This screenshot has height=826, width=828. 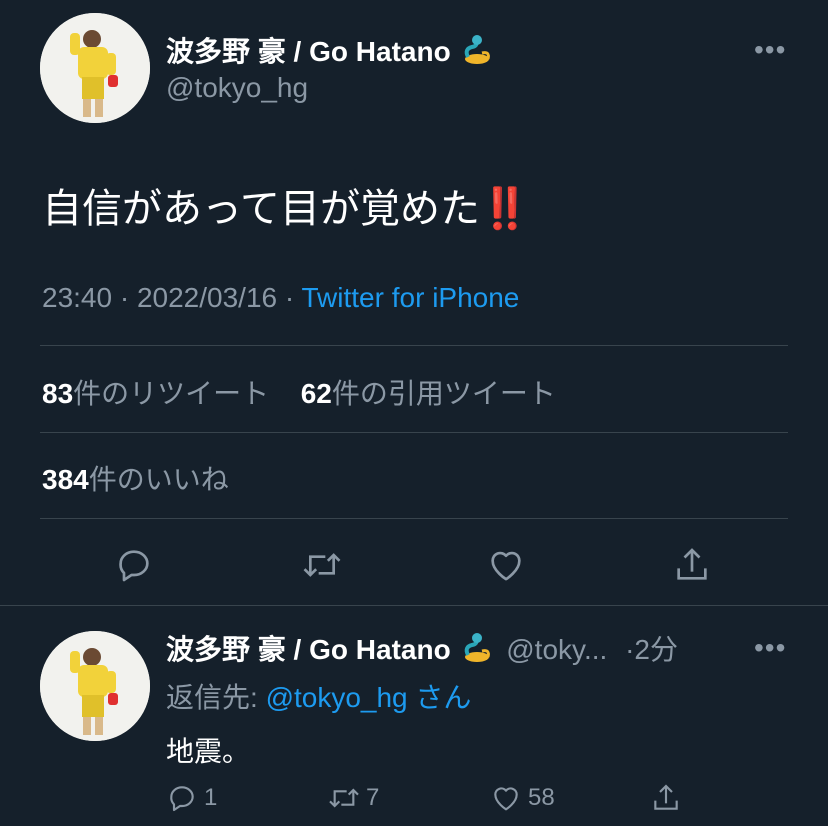 What do you see at coordinates (541, 797) in the screenshot?
I see `like-count: 58` at bounding box center [541, 797].